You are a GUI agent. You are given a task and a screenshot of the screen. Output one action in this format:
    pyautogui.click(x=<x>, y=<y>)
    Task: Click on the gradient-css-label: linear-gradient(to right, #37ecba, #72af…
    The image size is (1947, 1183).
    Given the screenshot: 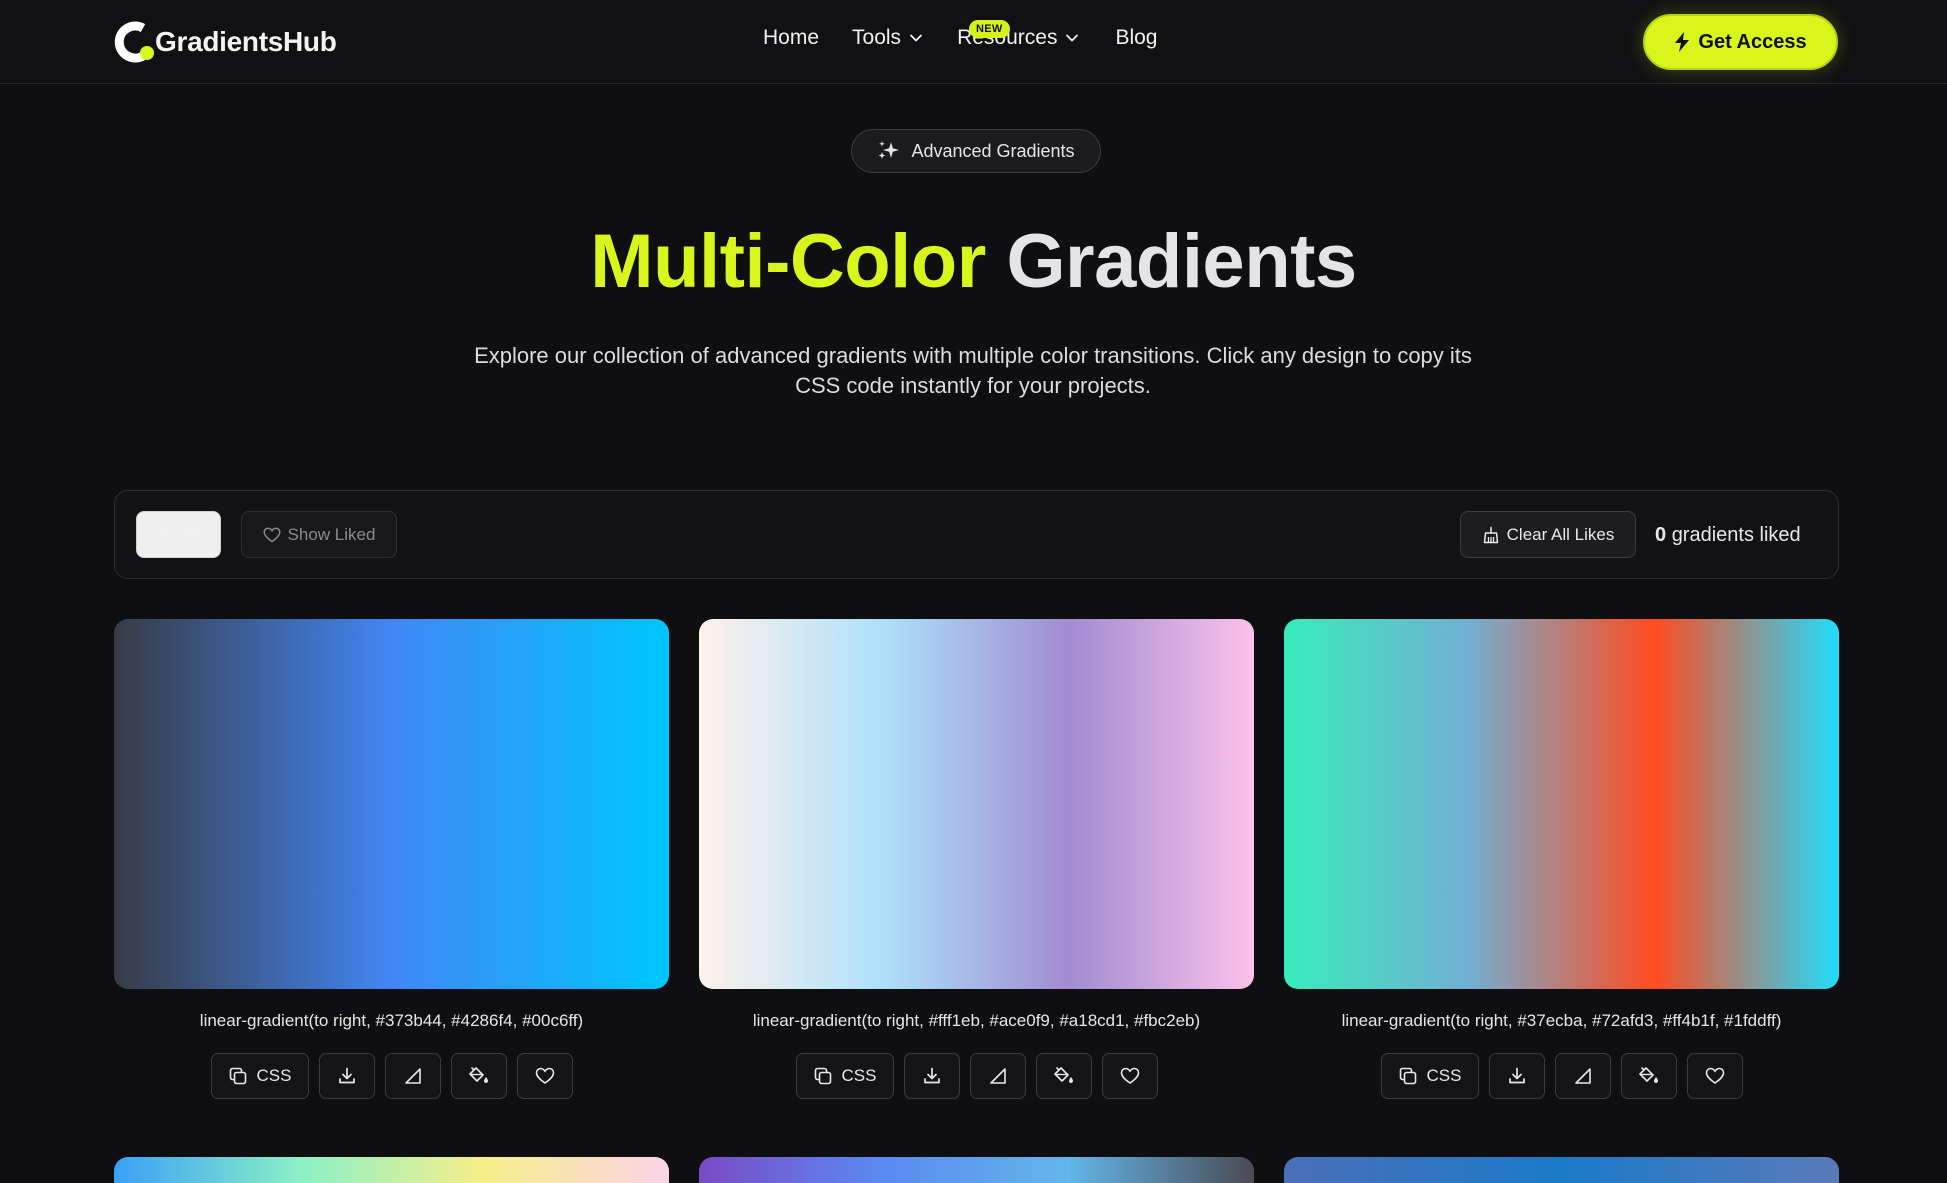 What is the action you would take?
    pyautogui.click(x=1561, y=1020)
    